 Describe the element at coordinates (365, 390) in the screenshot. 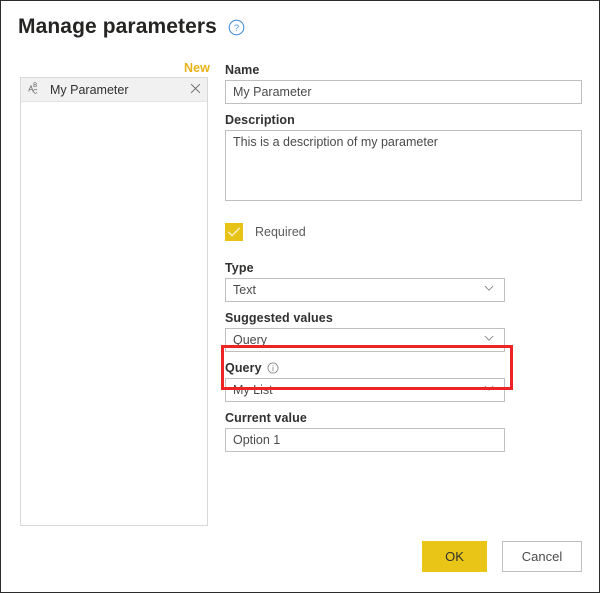

I see `query-dropdown: My List` at that location.